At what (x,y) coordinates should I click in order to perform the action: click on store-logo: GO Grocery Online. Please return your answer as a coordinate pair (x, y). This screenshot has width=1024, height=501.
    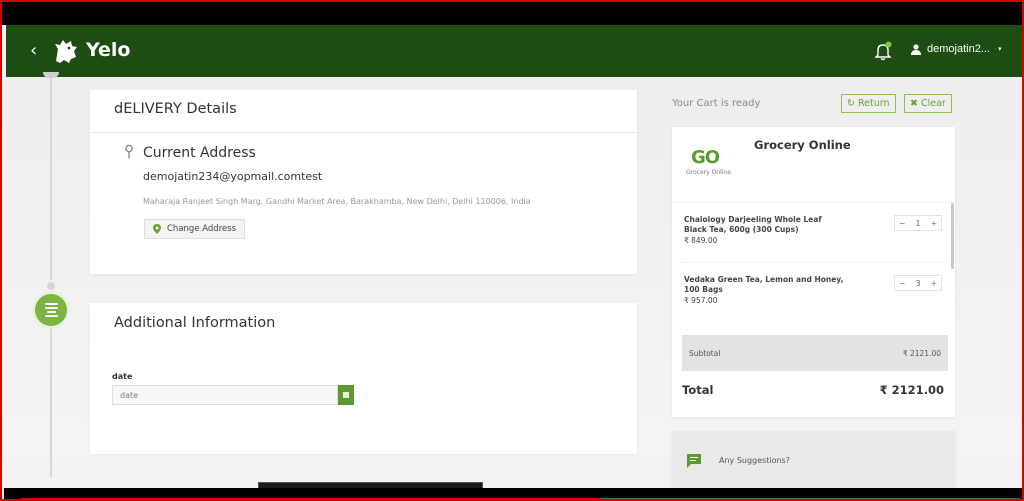
    Looking at the image, I should click on (711, 165).